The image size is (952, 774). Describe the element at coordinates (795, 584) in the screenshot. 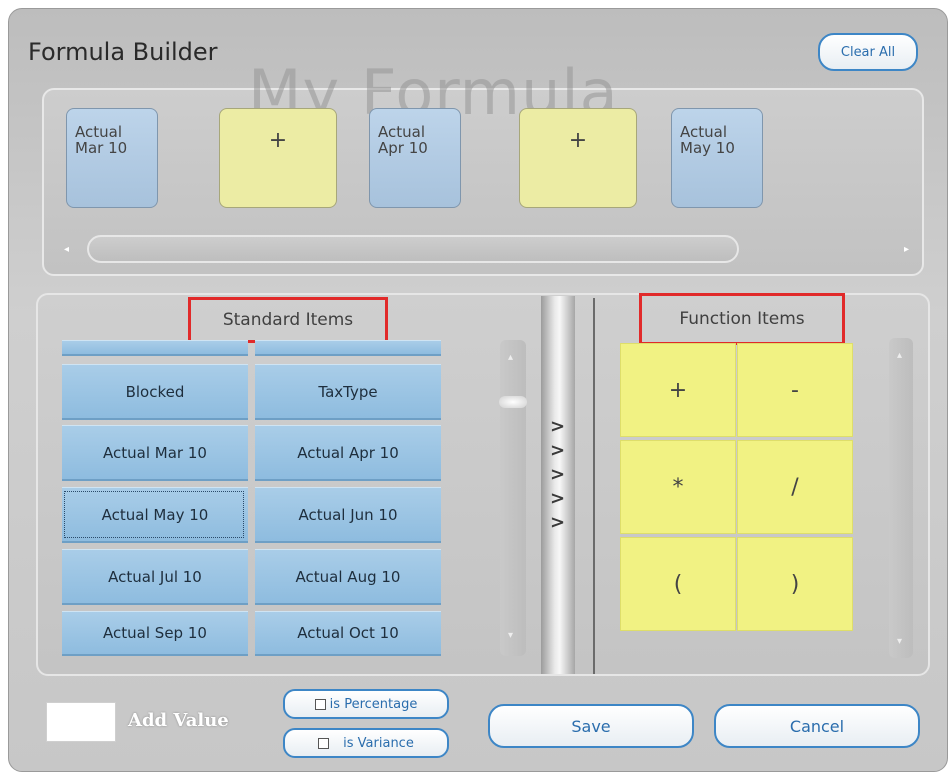

I see `function-item: )` at that location.